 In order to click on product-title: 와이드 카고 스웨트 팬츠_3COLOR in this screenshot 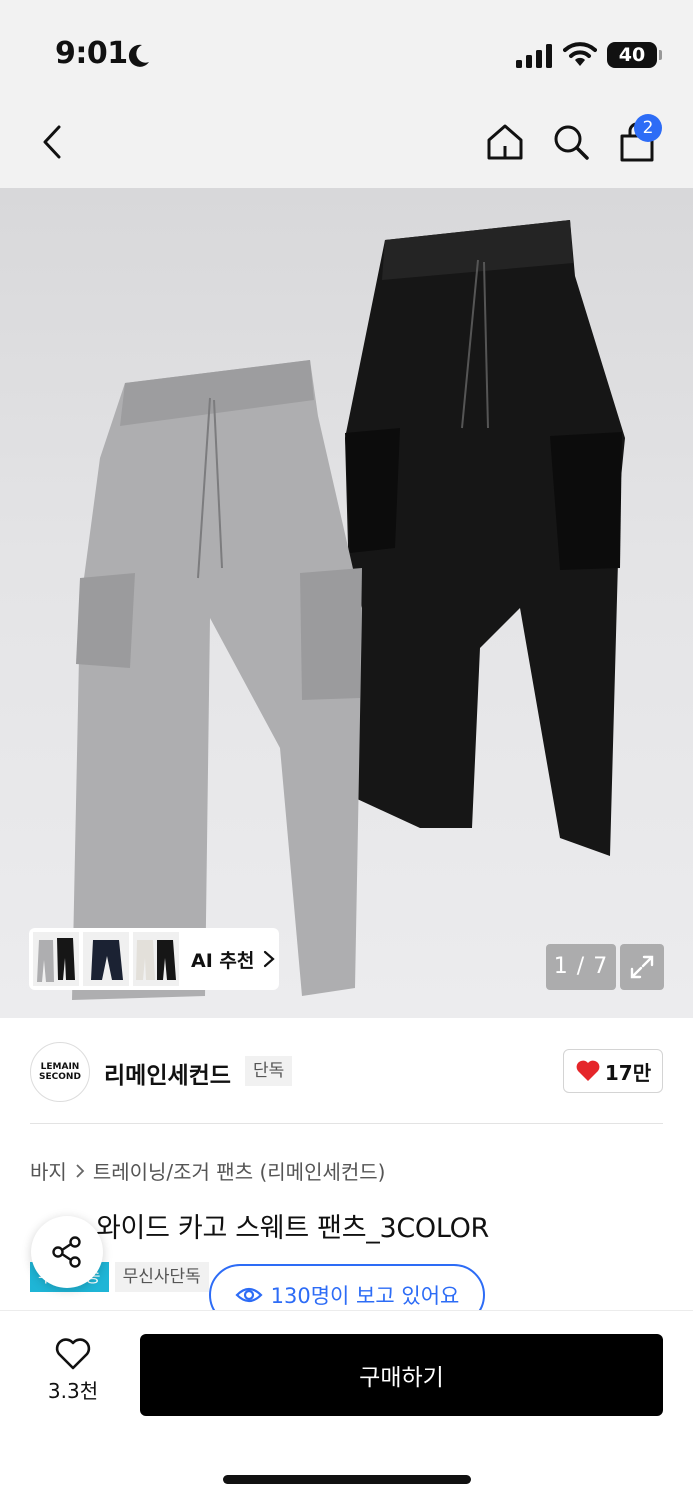, I will do `click(293, 1228)`.